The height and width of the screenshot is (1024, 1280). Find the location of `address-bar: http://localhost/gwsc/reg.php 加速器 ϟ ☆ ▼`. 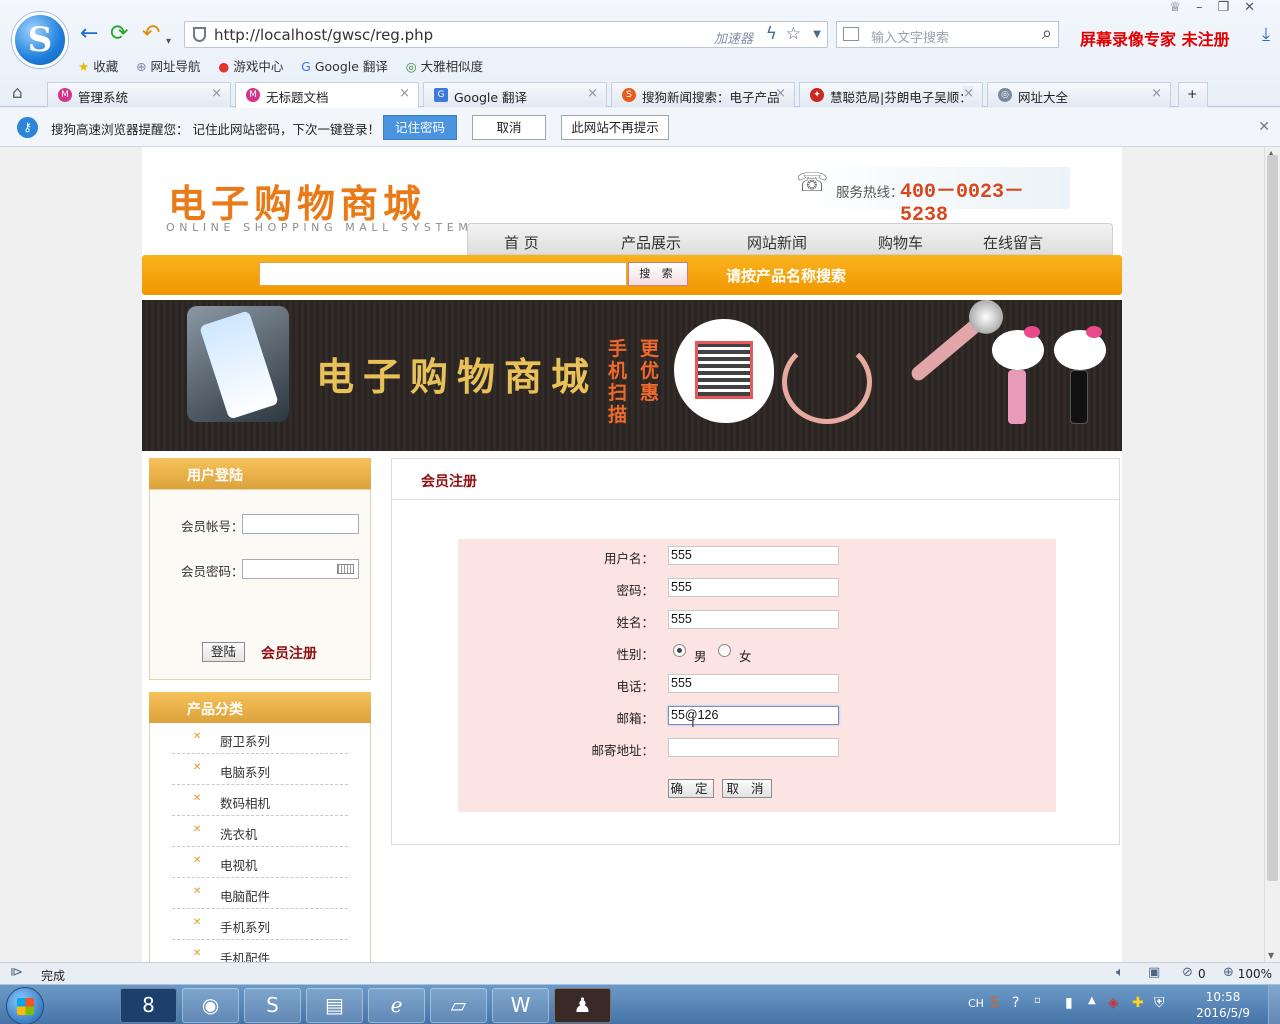

address-bar: http://localhost/gwsc/reg.php 加速器 ϟ ☆ ▼ is located at coordinates (506, 34).